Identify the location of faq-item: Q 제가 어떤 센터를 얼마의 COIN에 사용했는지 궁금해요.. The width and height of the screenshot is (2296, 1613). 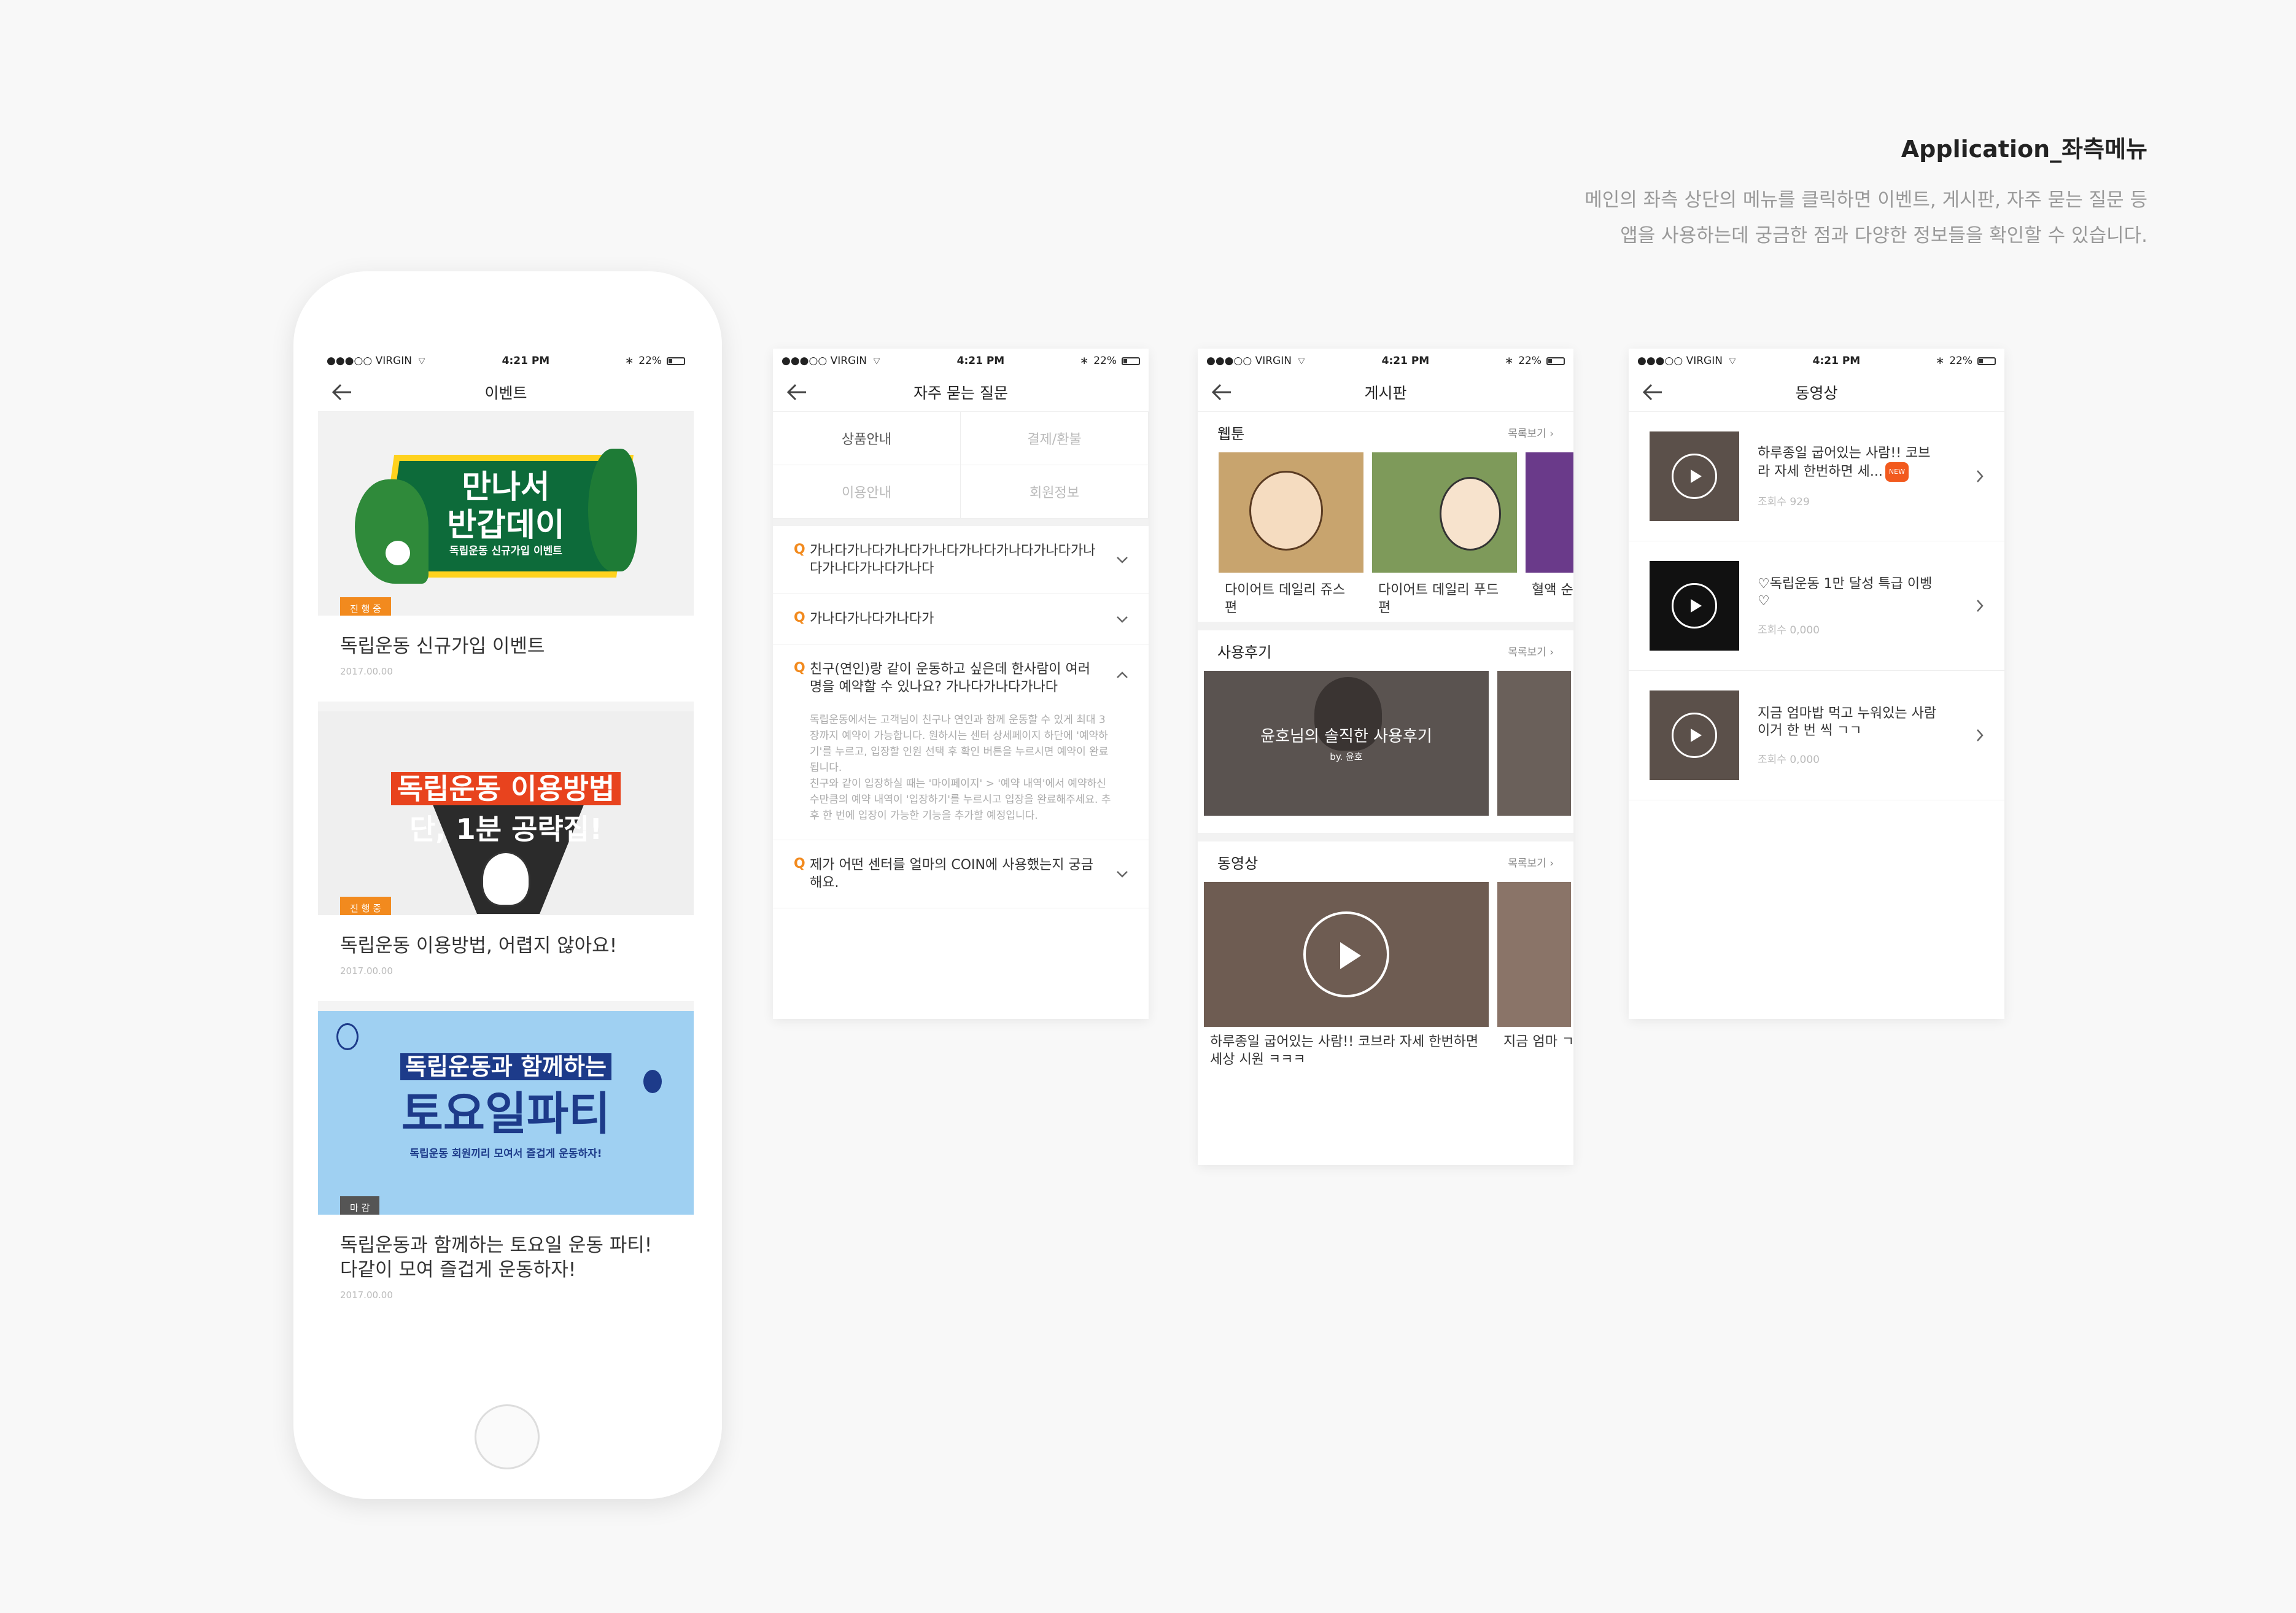
(961, 874).